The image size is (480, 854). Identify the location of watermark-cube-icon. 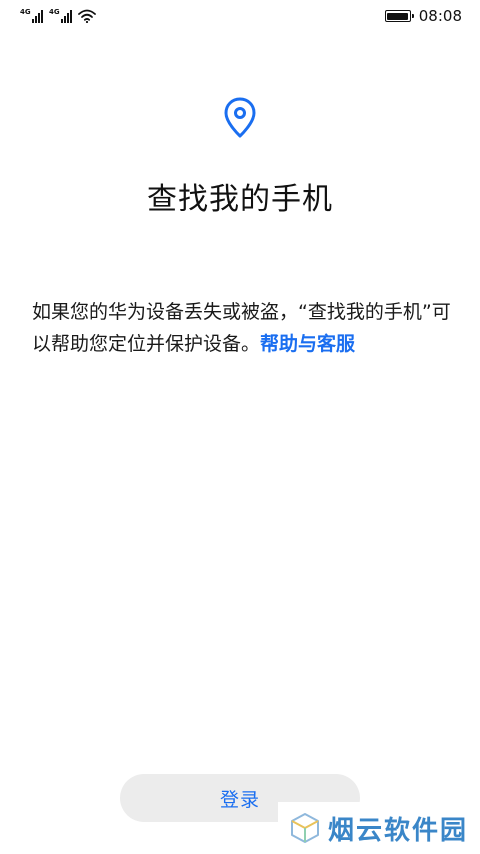
(305, 828).